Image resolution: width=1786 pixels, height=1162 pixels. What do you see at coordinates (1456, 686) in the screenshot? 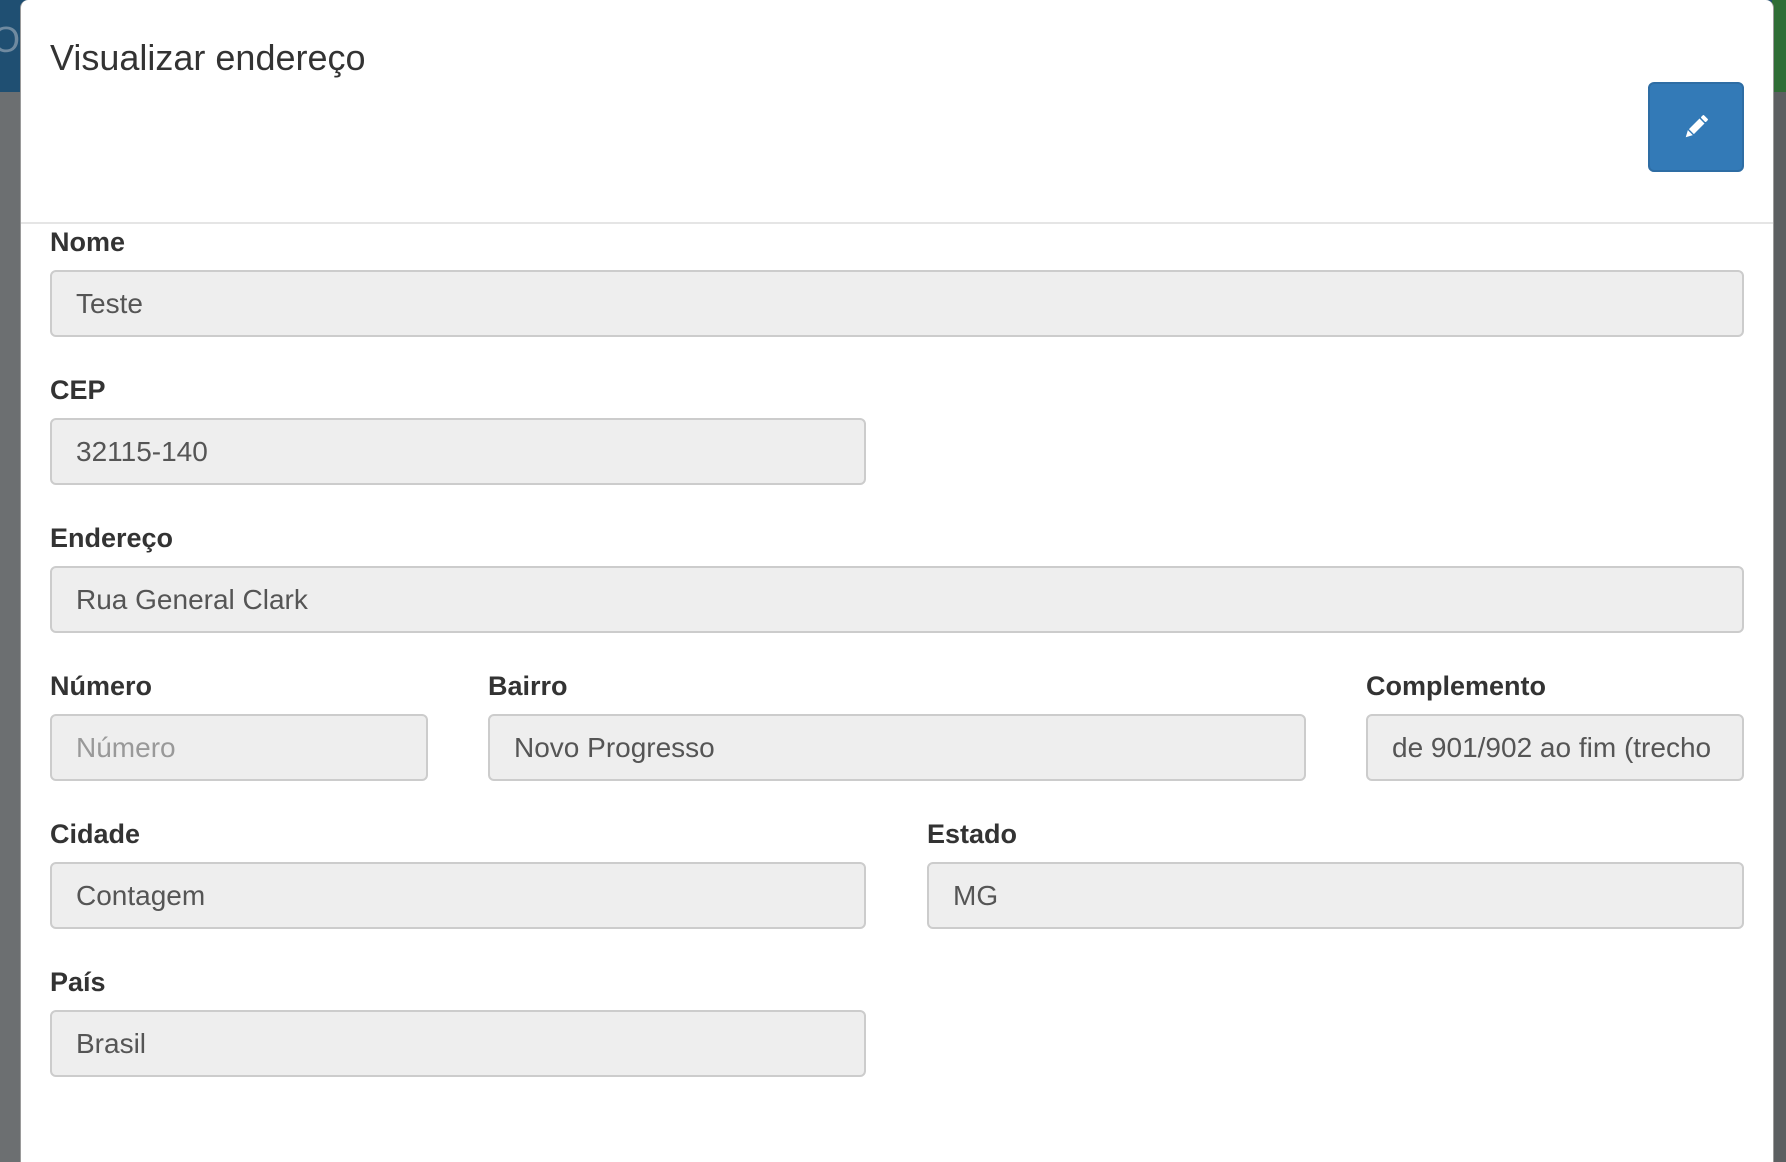
I see `complemento-label: Complemento` at bounding box center [1456, 686].